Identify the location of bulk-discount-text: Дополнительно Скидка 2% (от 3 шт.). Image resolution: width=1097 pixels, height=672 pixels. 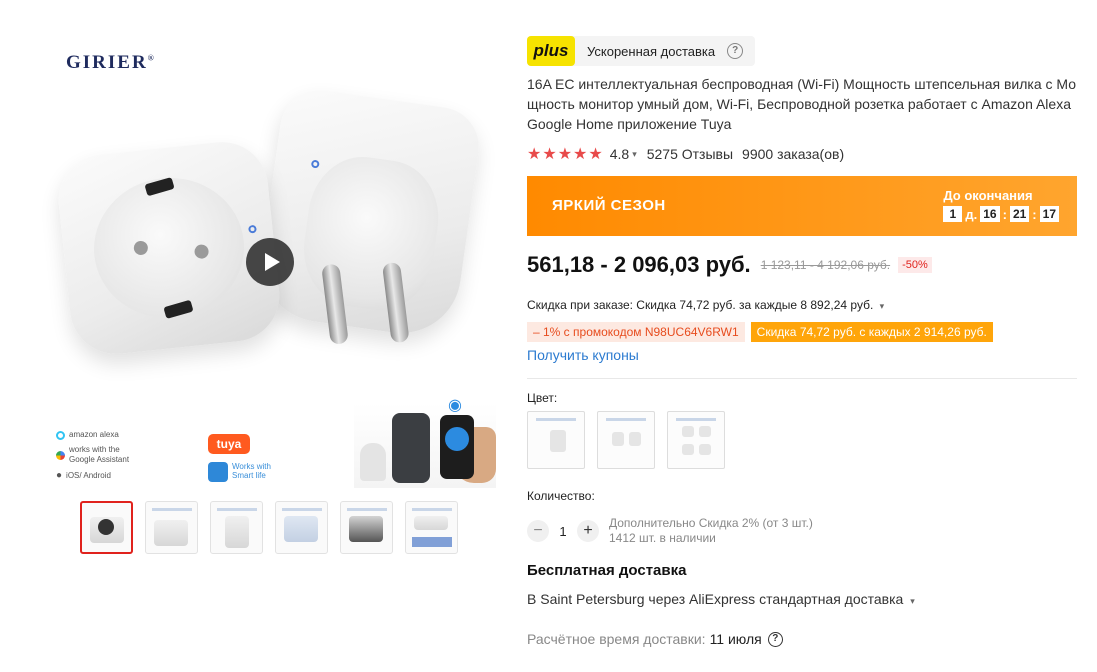
(711, 523).